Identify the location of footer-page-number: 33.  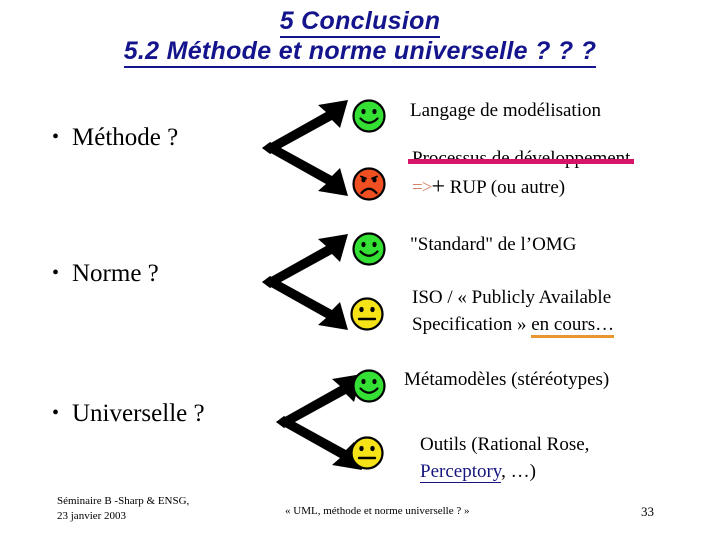
(647, 511).